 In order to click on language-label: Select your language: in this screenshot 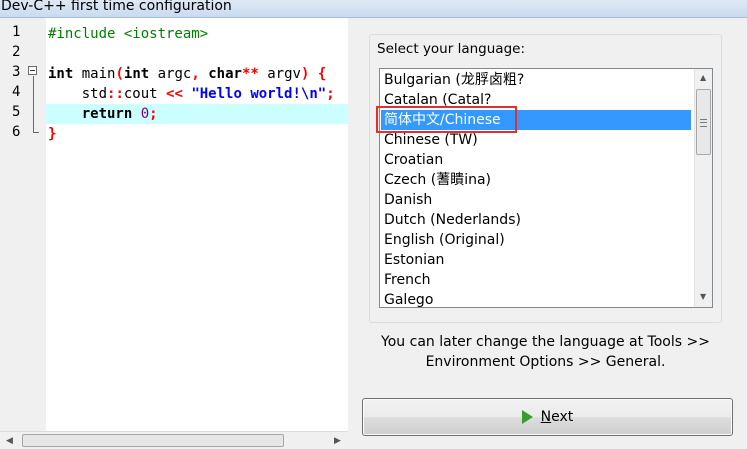, I will do `click(451, 49)`.